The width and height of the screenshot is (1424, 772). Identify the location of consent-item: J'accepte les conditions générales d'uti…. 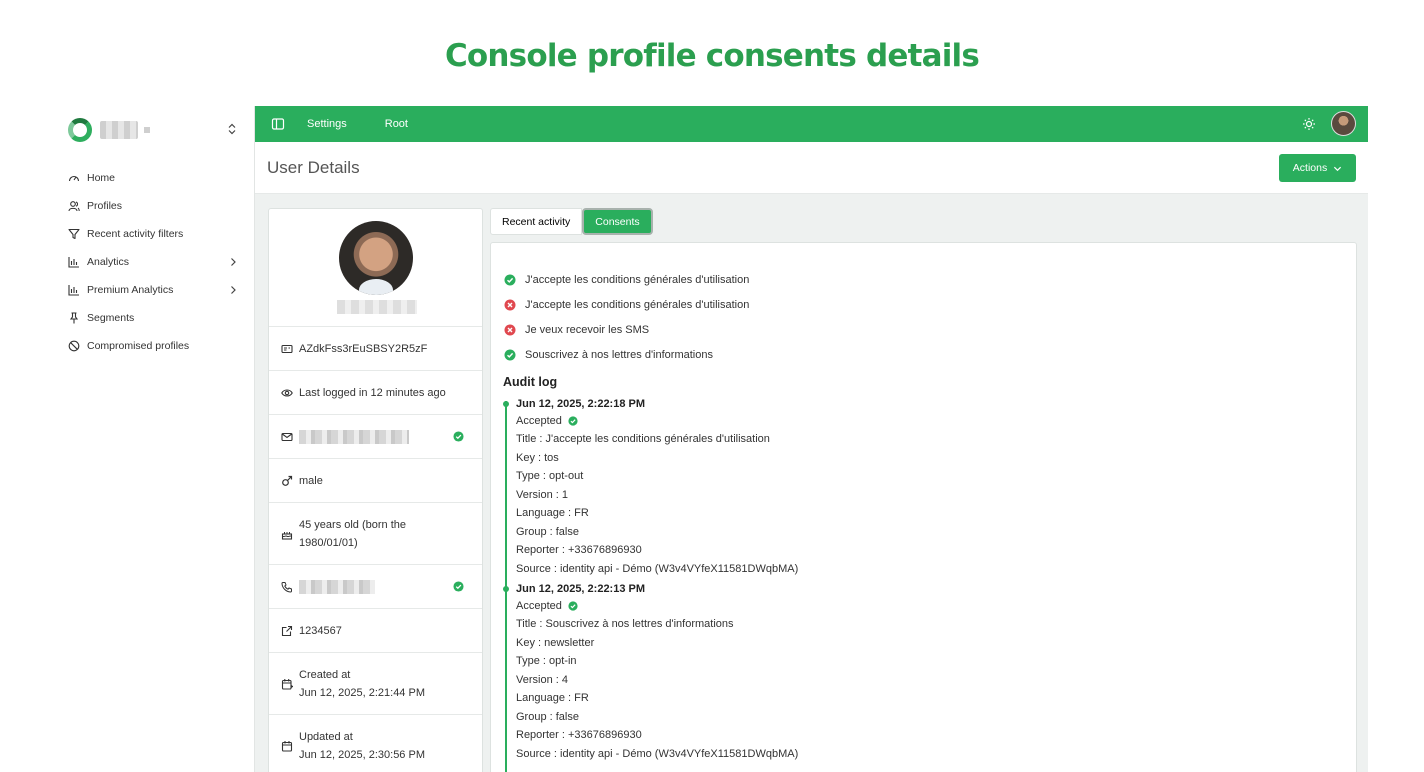
(626, 304).